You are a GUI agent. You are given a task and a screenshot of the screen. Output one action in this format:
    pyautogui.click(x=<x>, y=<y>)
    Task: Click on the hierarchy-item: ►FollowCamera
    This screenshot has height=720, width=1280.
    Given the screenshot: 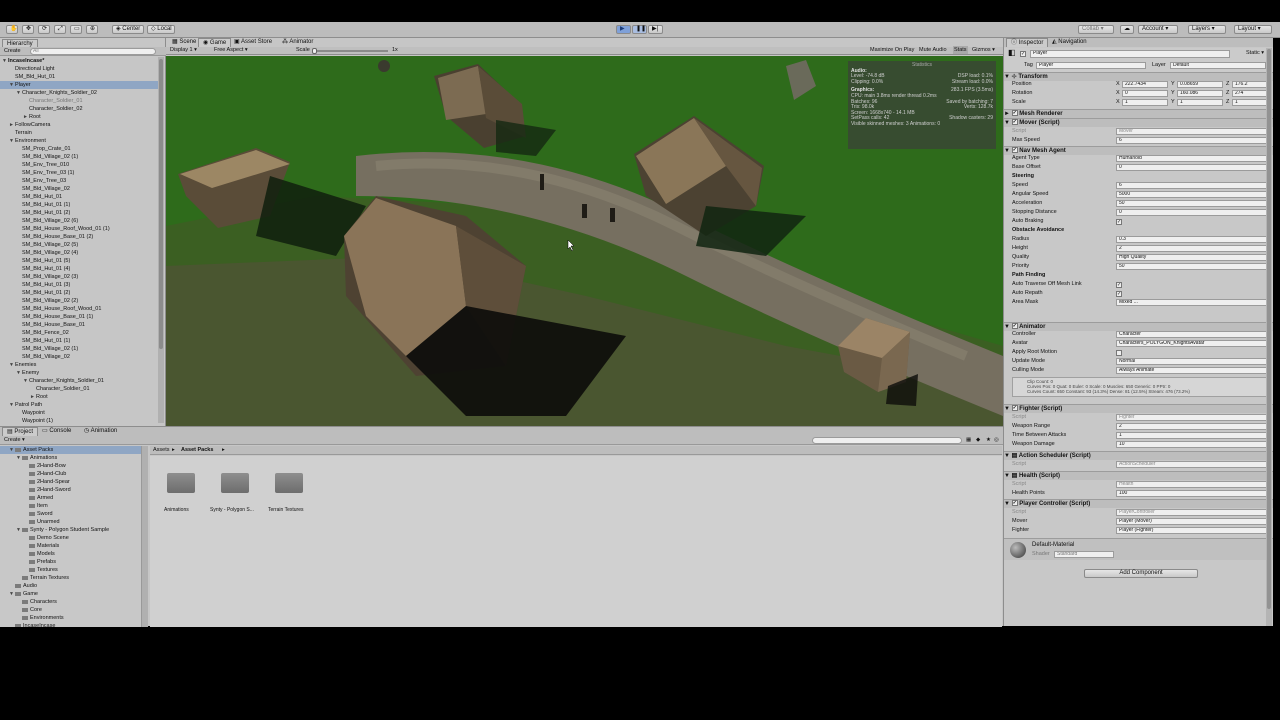 What is the action you would take?
    pyautogui.click(x=79, y=125)
    